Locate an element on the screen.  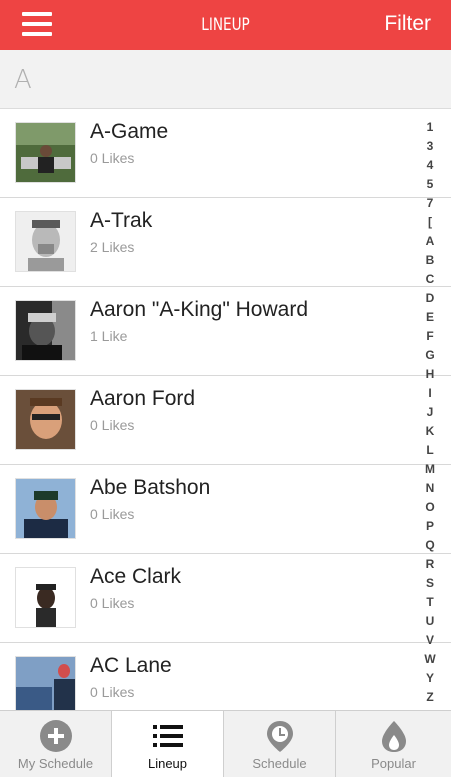
index-letter: 3 is located at coordinates (430, 146).